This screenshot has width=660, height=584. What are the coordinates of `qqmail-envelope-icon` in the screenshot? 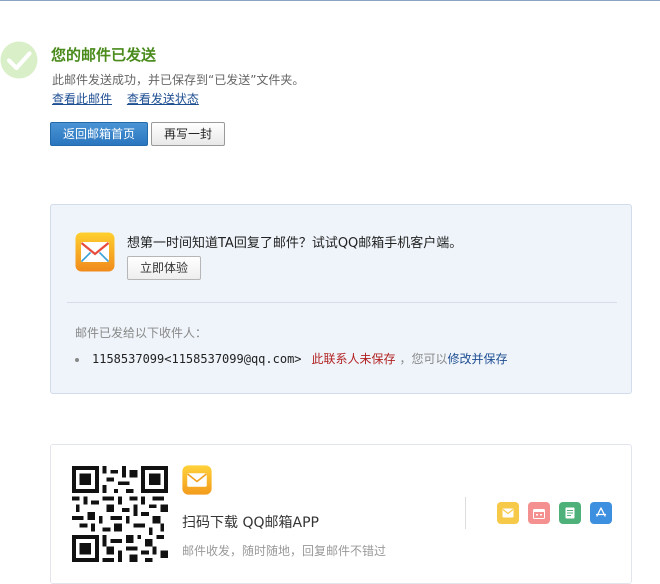 It's located at (95, 252).